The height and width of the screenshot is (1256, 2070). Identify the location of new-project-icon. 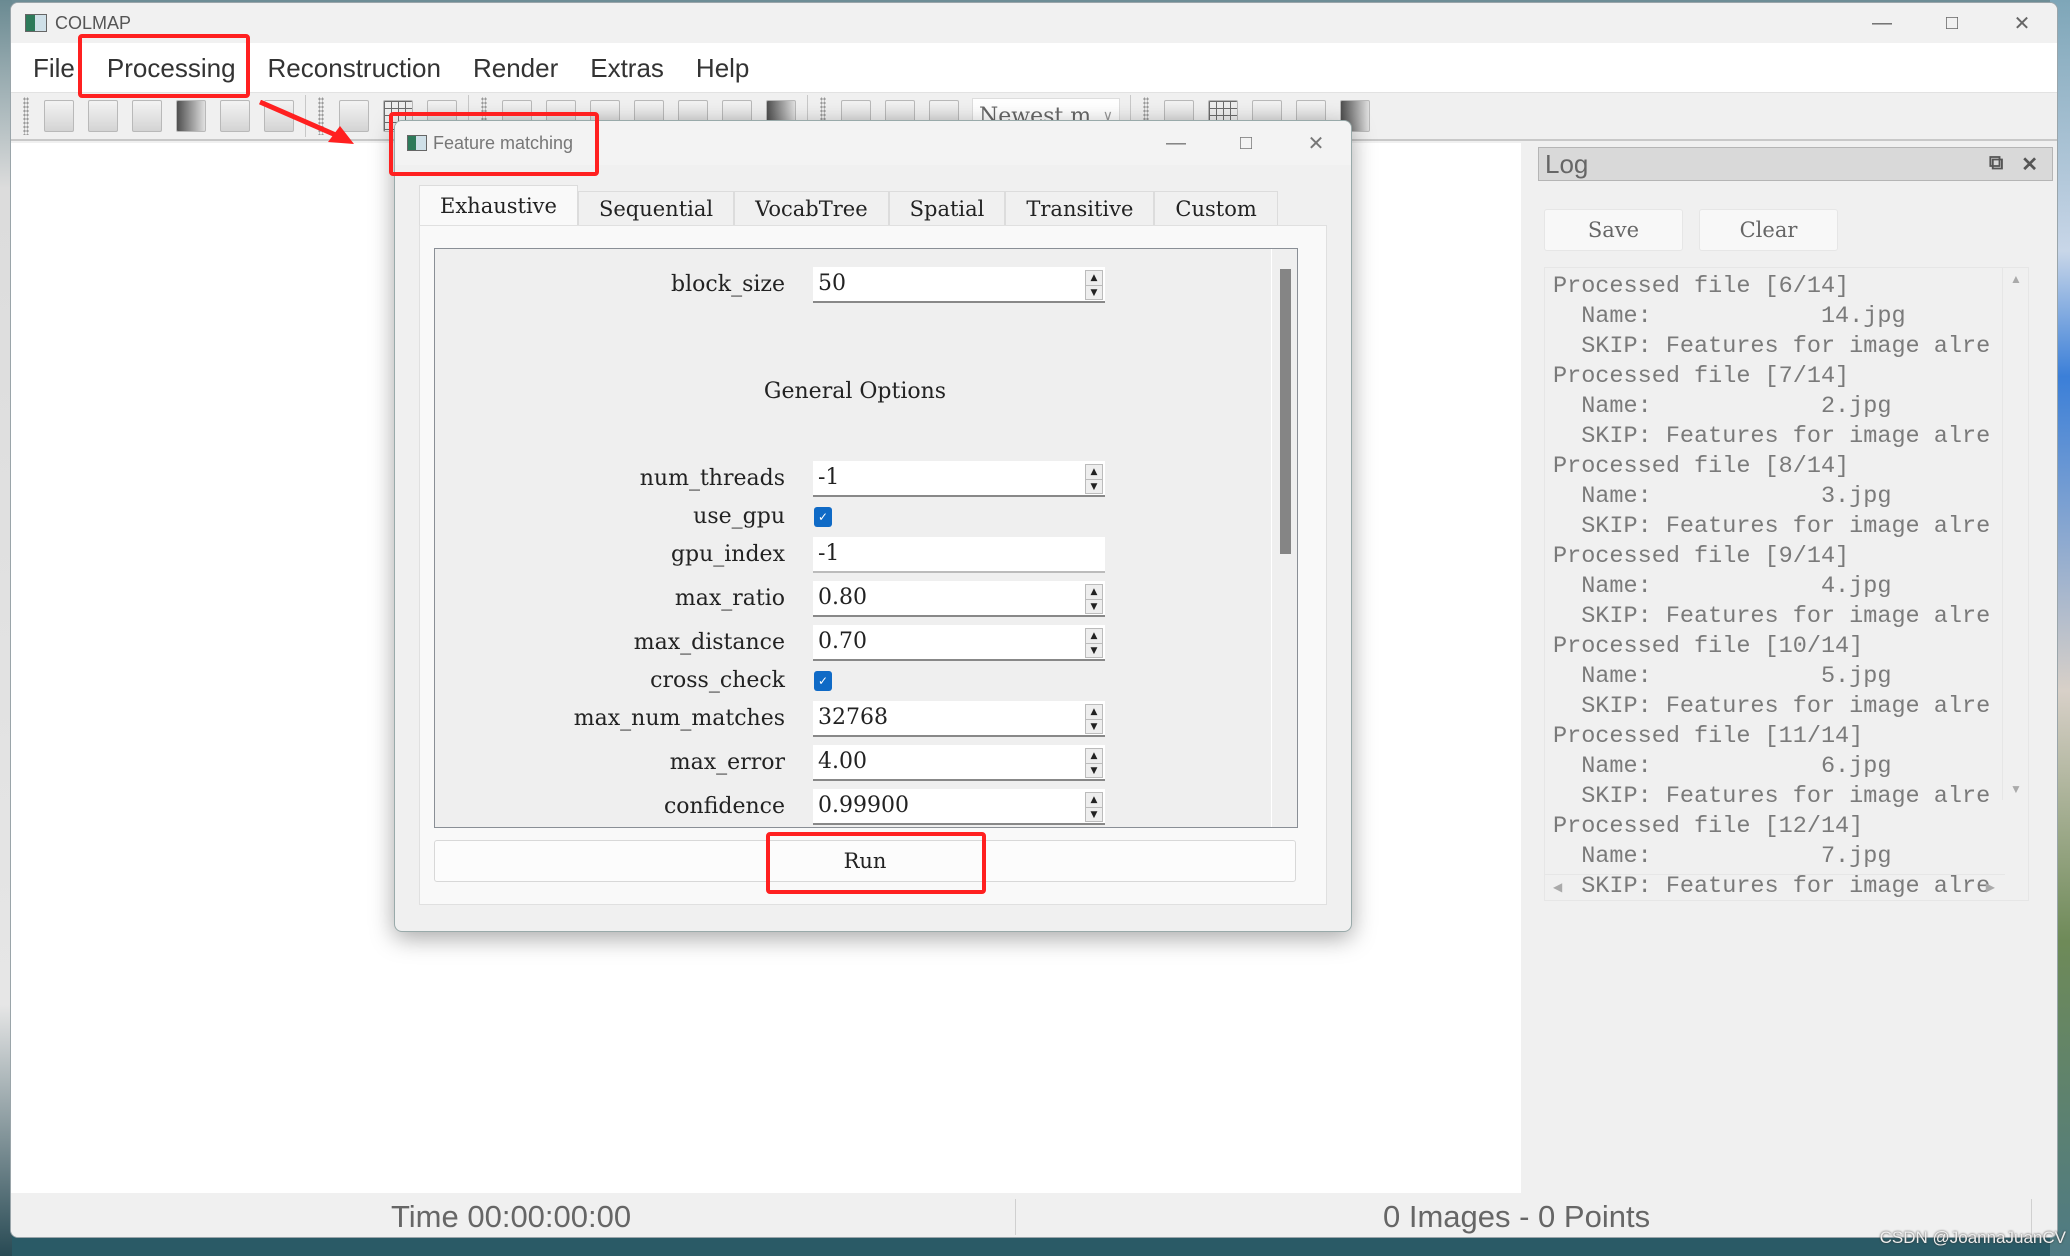
(59, 116).